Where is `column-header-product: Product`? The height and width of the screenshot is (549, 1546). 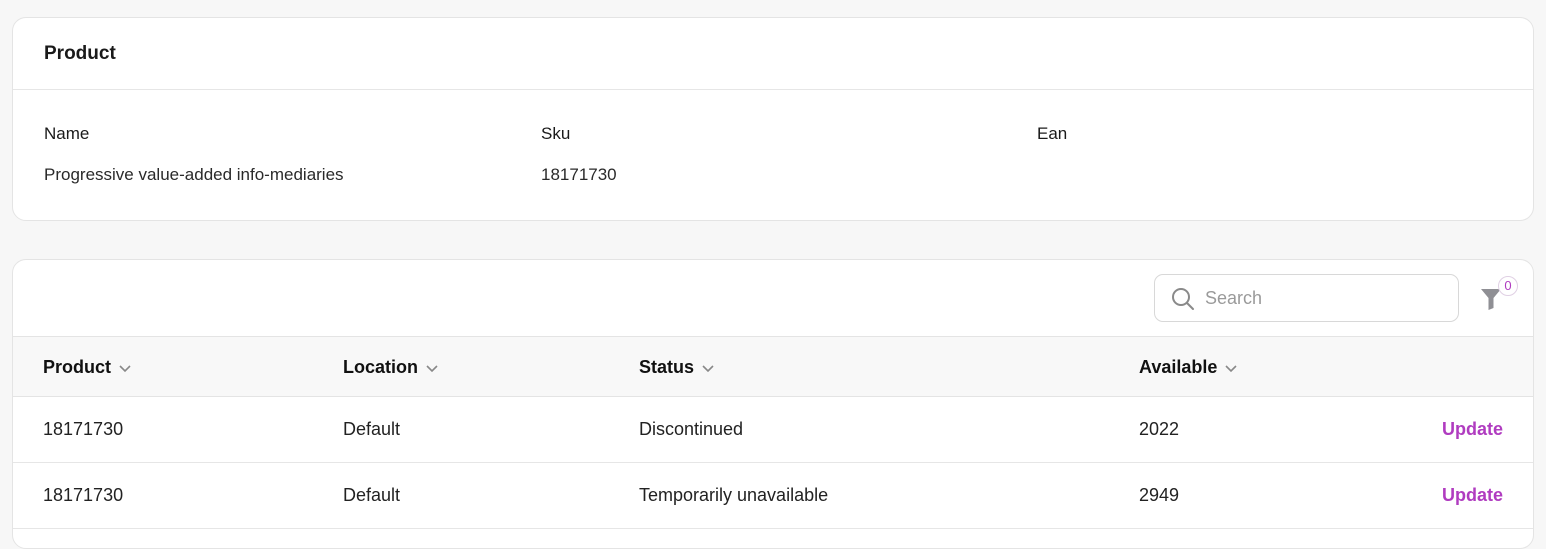
column-header-product: Product is located at coordinates (88, 367).